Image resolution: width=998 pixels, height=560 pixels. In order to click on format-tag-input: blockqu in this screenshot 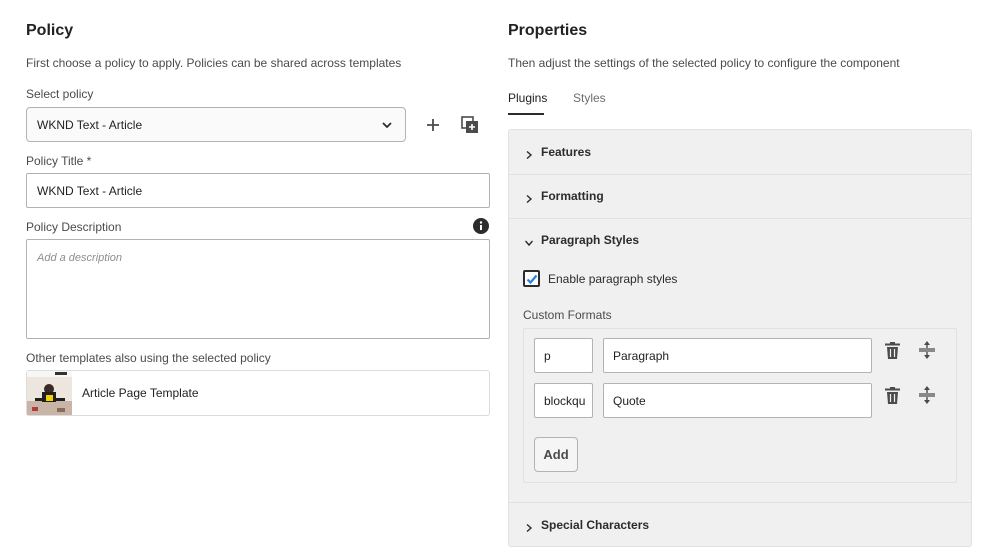, I will do `click(563, 400)`.